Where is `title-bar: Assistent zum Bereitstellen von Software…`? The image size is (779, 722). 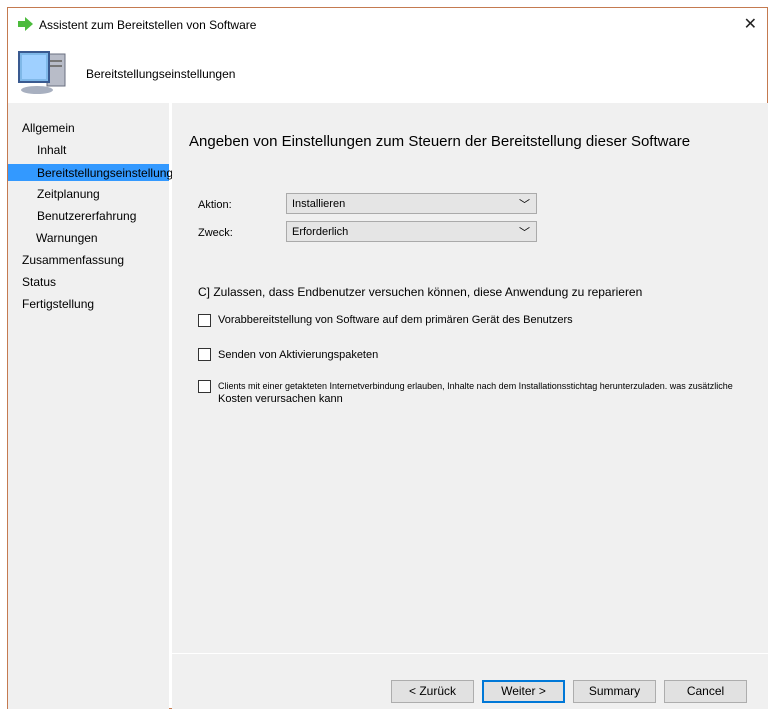
title-bar: Assistent zum Bereitstellen von Software… is located at coordinates (387, 24).